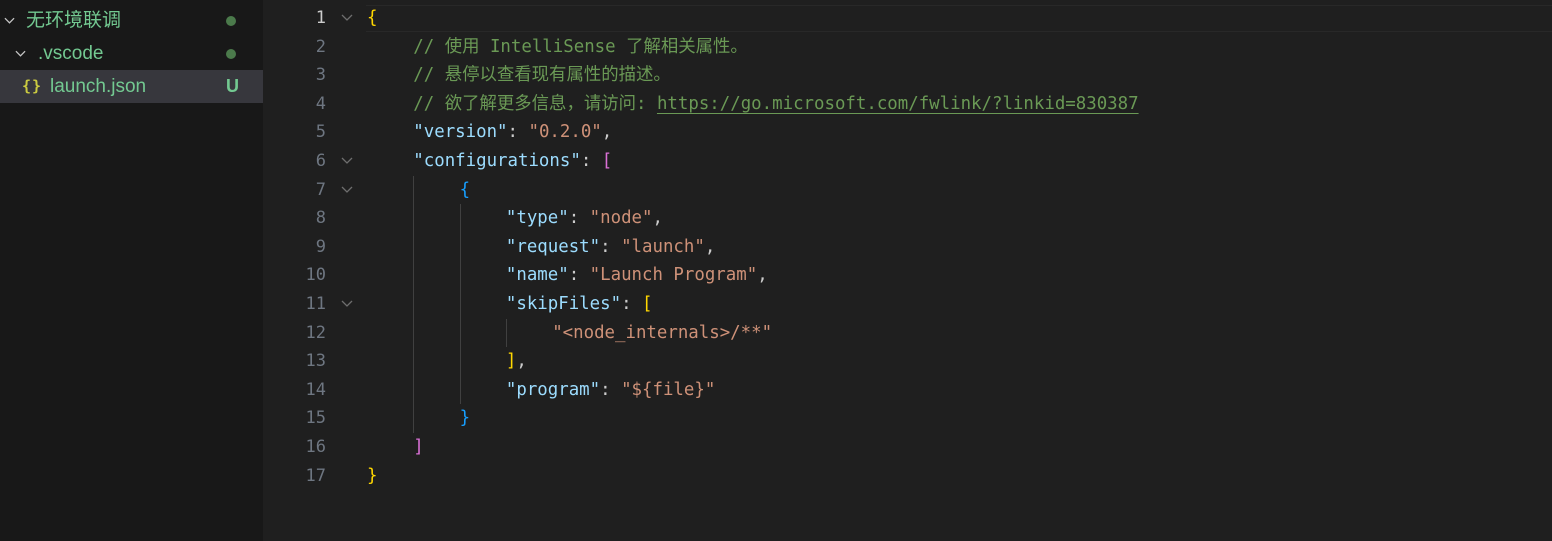  I want to click on line-number: 8, so click(320, 218).